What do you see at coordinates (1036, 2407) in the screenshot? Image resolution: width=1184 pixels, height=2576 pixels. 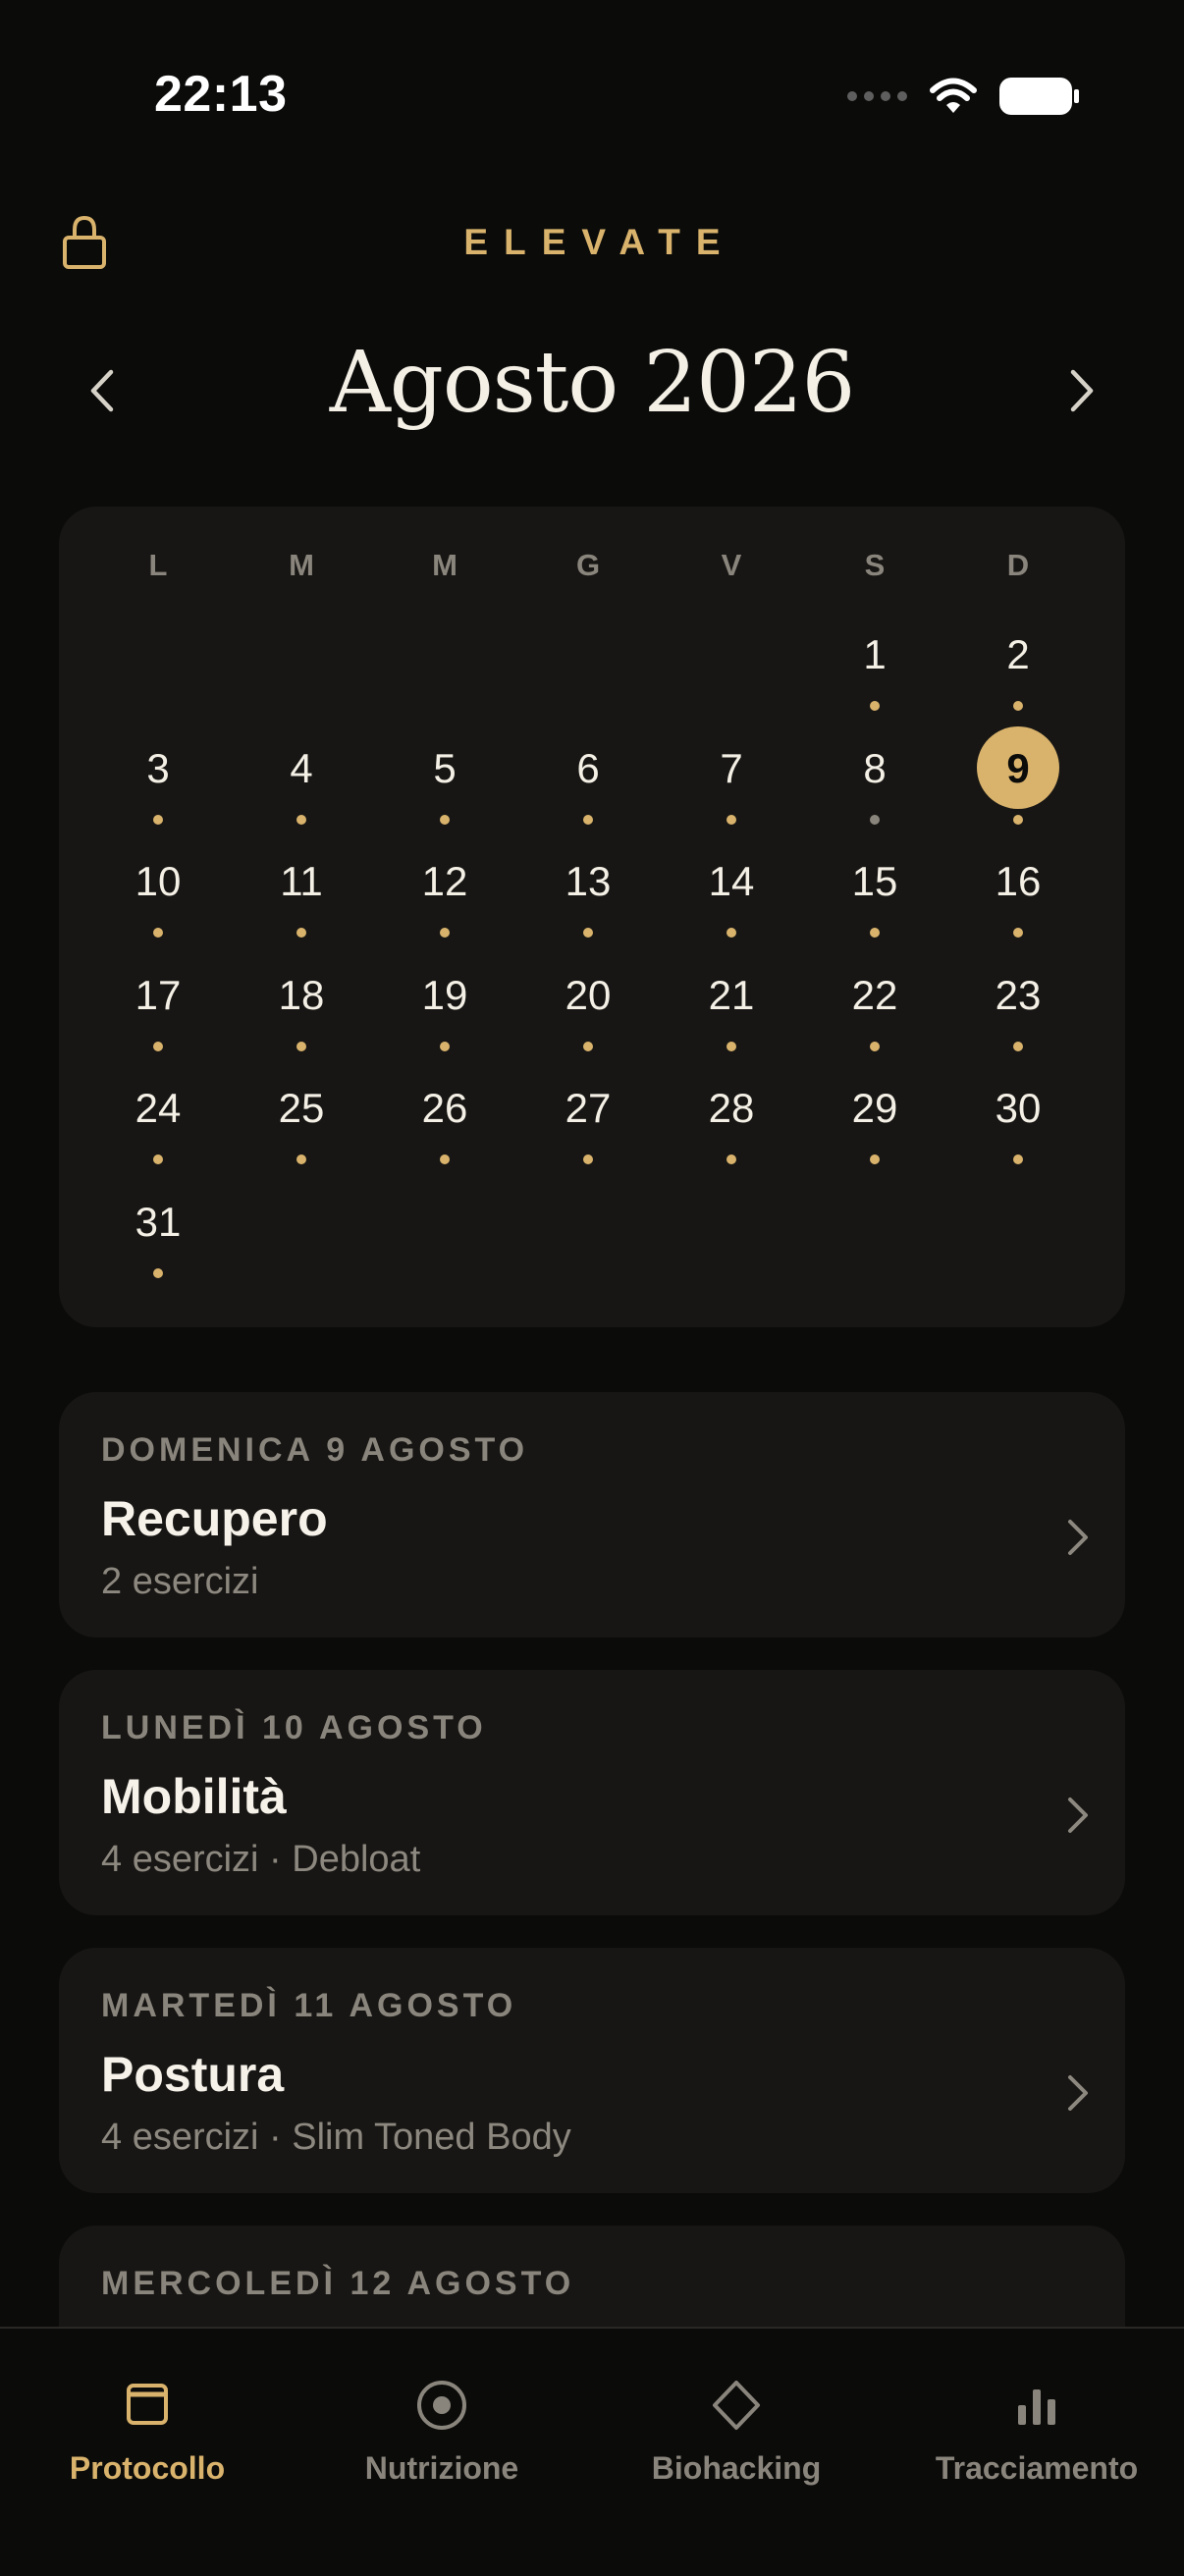 I see `bar-chart-icon` at bounding box center [1036, 2407].